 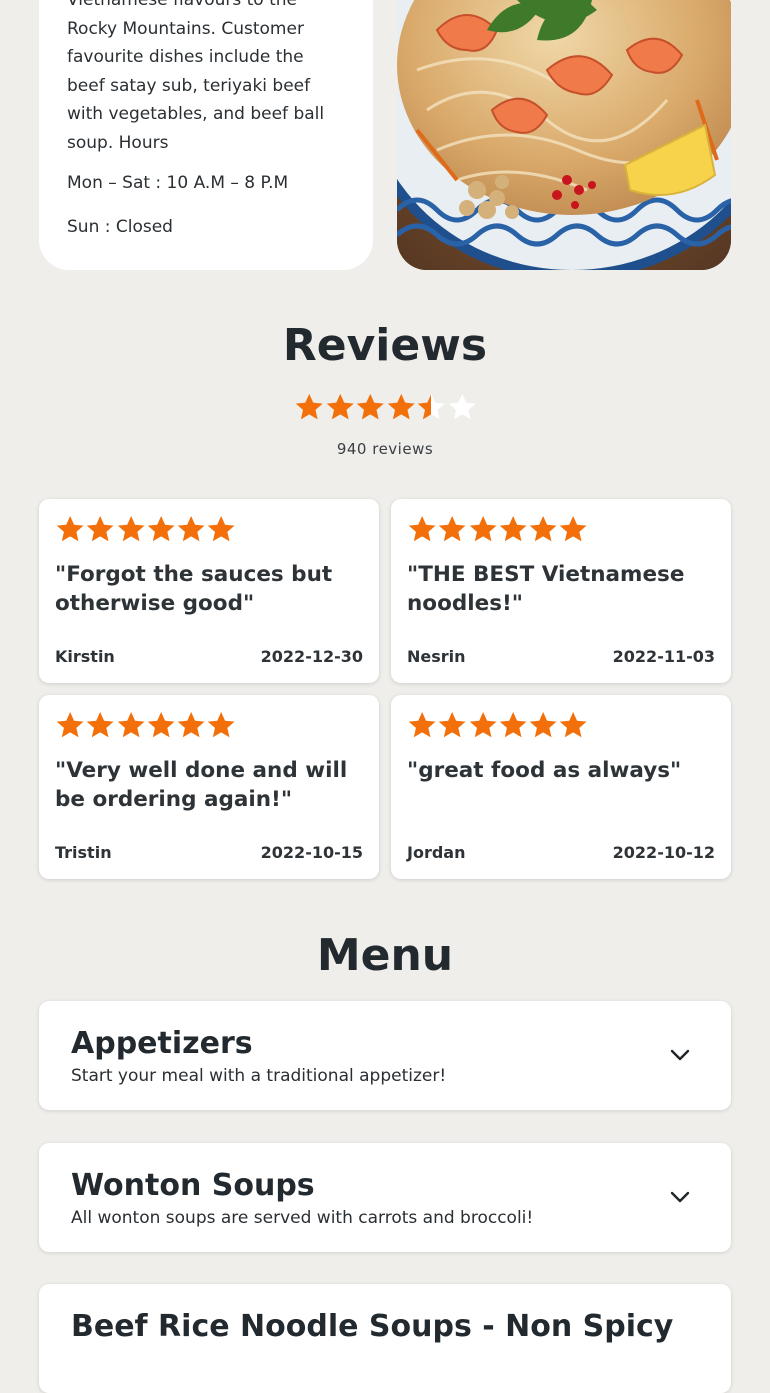 What do you see at coordinates (120, 227) in the screenshot?
I see `hours-sunday: Sun : Closed` at bounding box center [120, 227].